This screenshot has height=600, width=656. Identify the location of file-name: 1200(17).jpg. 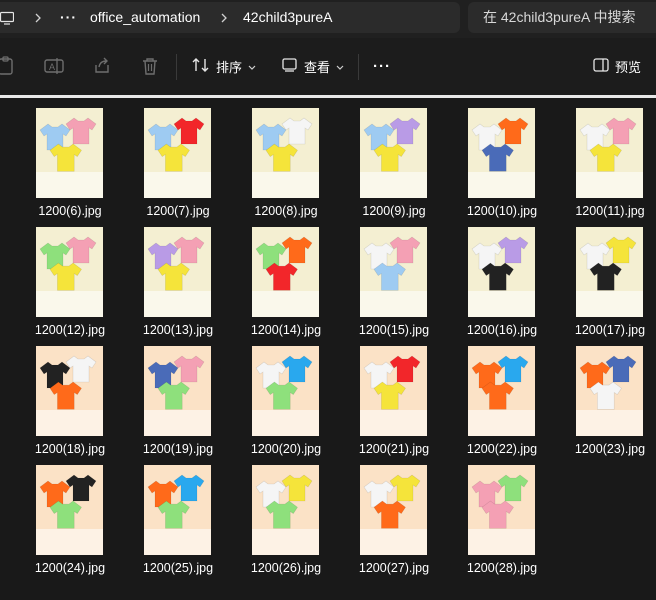
(610, 330).